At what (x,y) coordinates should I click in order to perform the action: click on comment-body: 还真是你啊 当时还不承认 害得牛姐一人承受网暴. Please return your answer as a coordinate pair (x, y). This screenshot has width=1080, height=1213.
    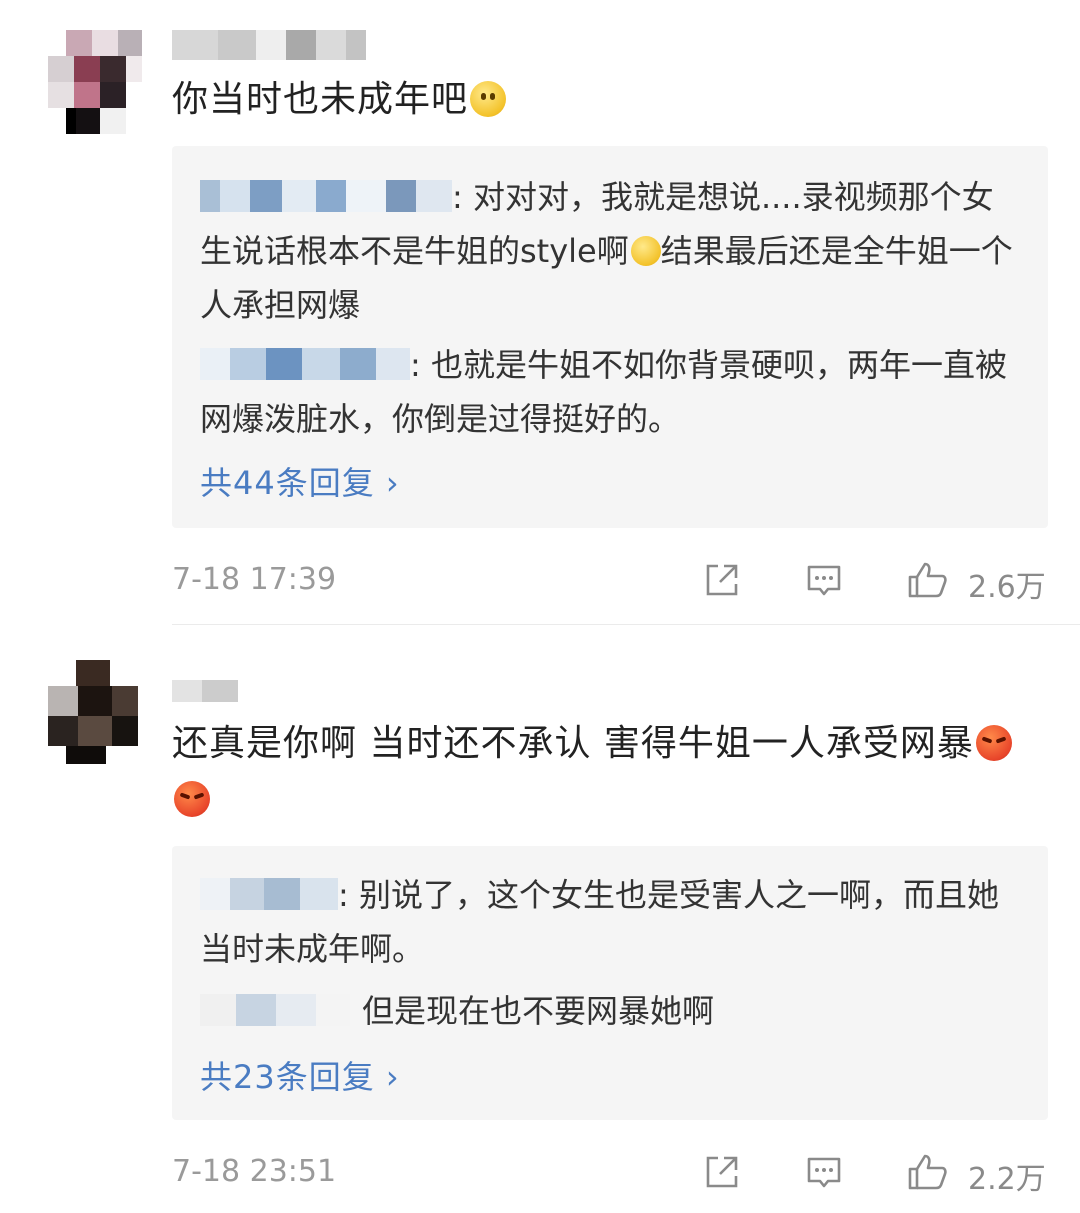
    Looking at the image, I should click on (573, 743).